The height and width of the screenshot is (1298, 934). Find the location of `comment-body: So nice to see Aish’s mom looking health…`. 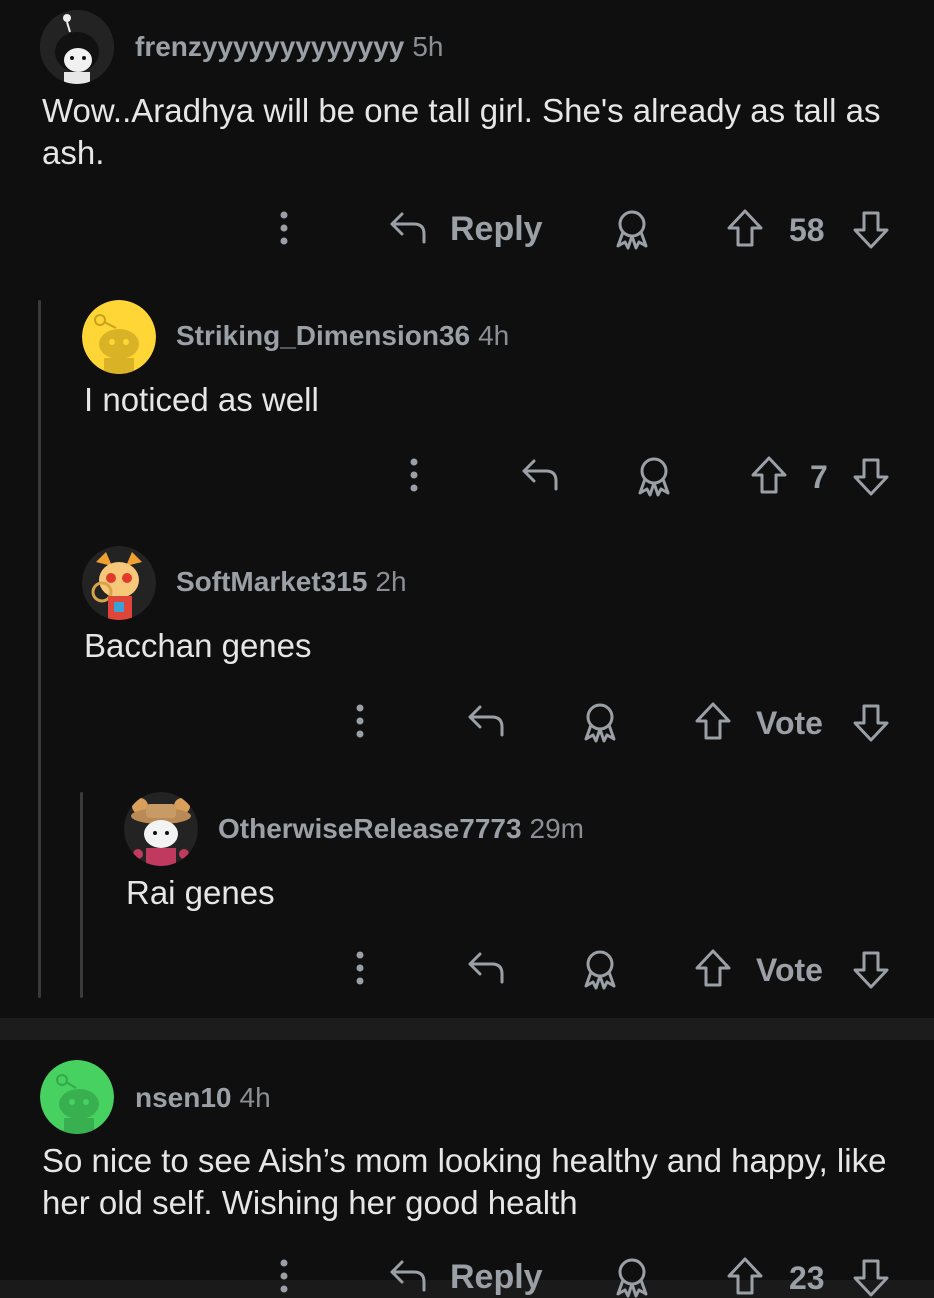

comment-body: So nice to see Aish’s mom looking health… is located at coordinates (464, 1181).